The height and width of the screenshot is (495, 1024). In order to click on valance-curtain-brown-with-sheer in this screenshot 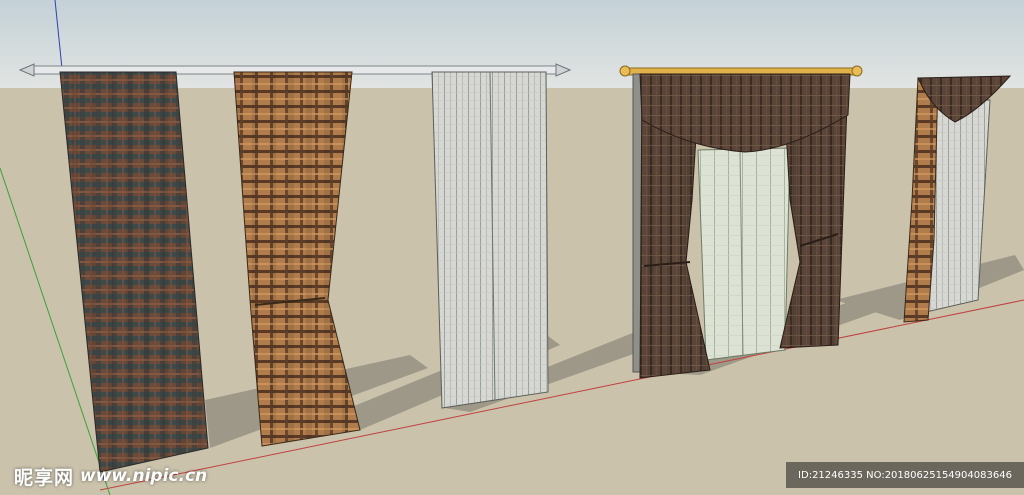, I will do `click(741, 226)`.